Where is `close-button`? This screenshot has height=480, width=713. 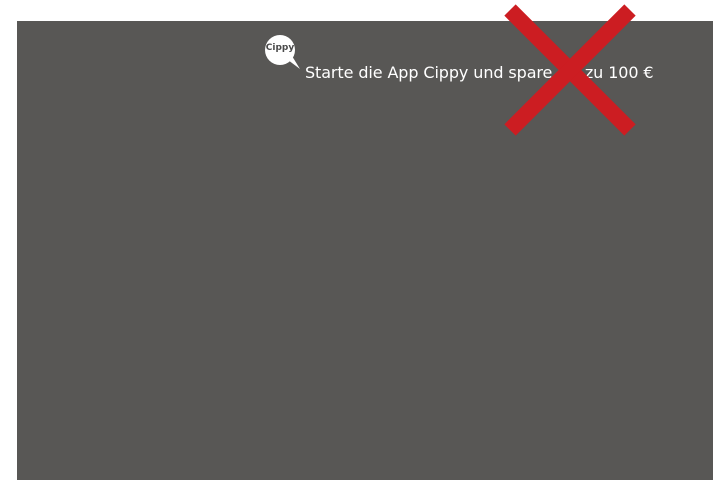 close-button is located at coordinates (570, 70).